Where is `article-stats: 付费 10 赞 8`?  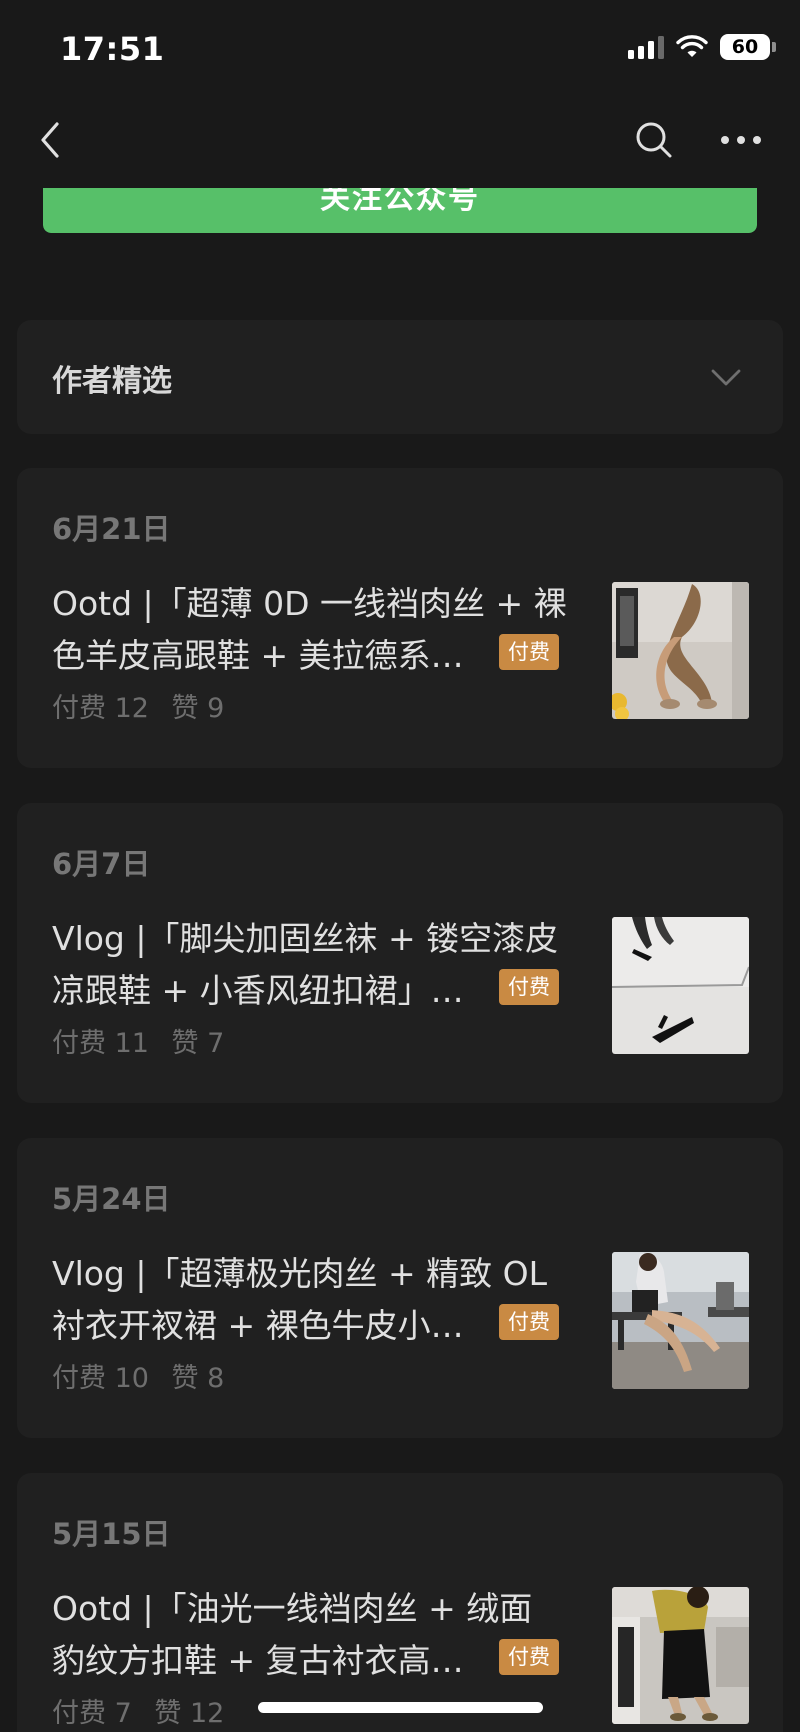 article-stats: 付费 10 赞 8 is located at coordinates (138, 1375).